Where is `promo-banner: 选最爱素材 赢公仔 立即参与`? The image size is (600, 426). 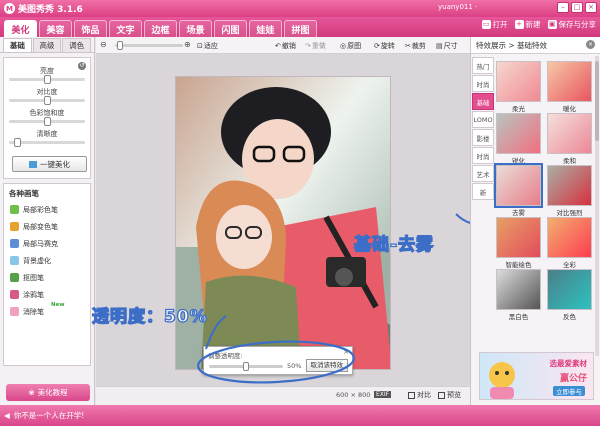 promo-banner: 选最爱素材 赢公仔 立即参与 is located at coordinates (536, 376).